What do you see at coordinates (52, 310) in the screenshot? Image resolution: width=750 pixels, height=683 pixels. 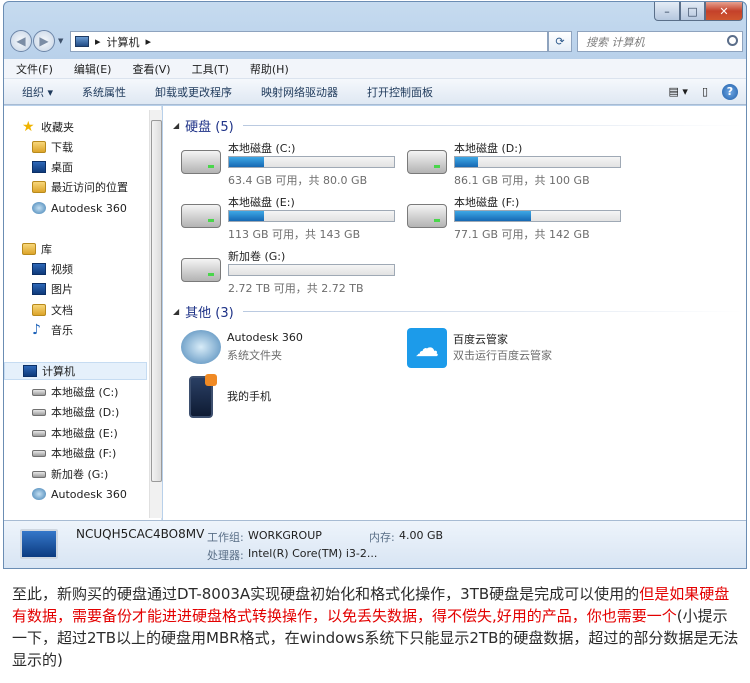 I see `nav-item-documents: 文档` at bounding box center [52, 310].